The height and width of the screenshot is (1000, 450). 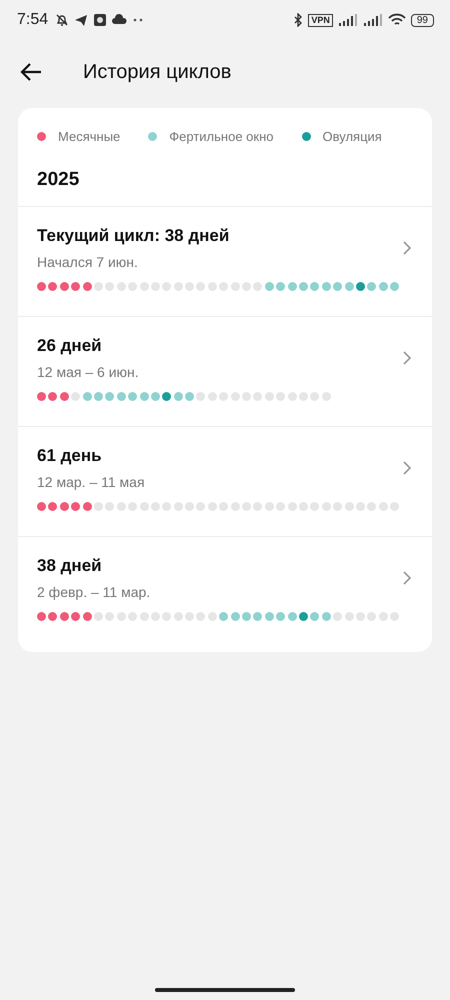 What do you see at coordinates (320, 20) in the screenshot?
I see `vpn-badge: VPN` at bounding box center [320, 20].